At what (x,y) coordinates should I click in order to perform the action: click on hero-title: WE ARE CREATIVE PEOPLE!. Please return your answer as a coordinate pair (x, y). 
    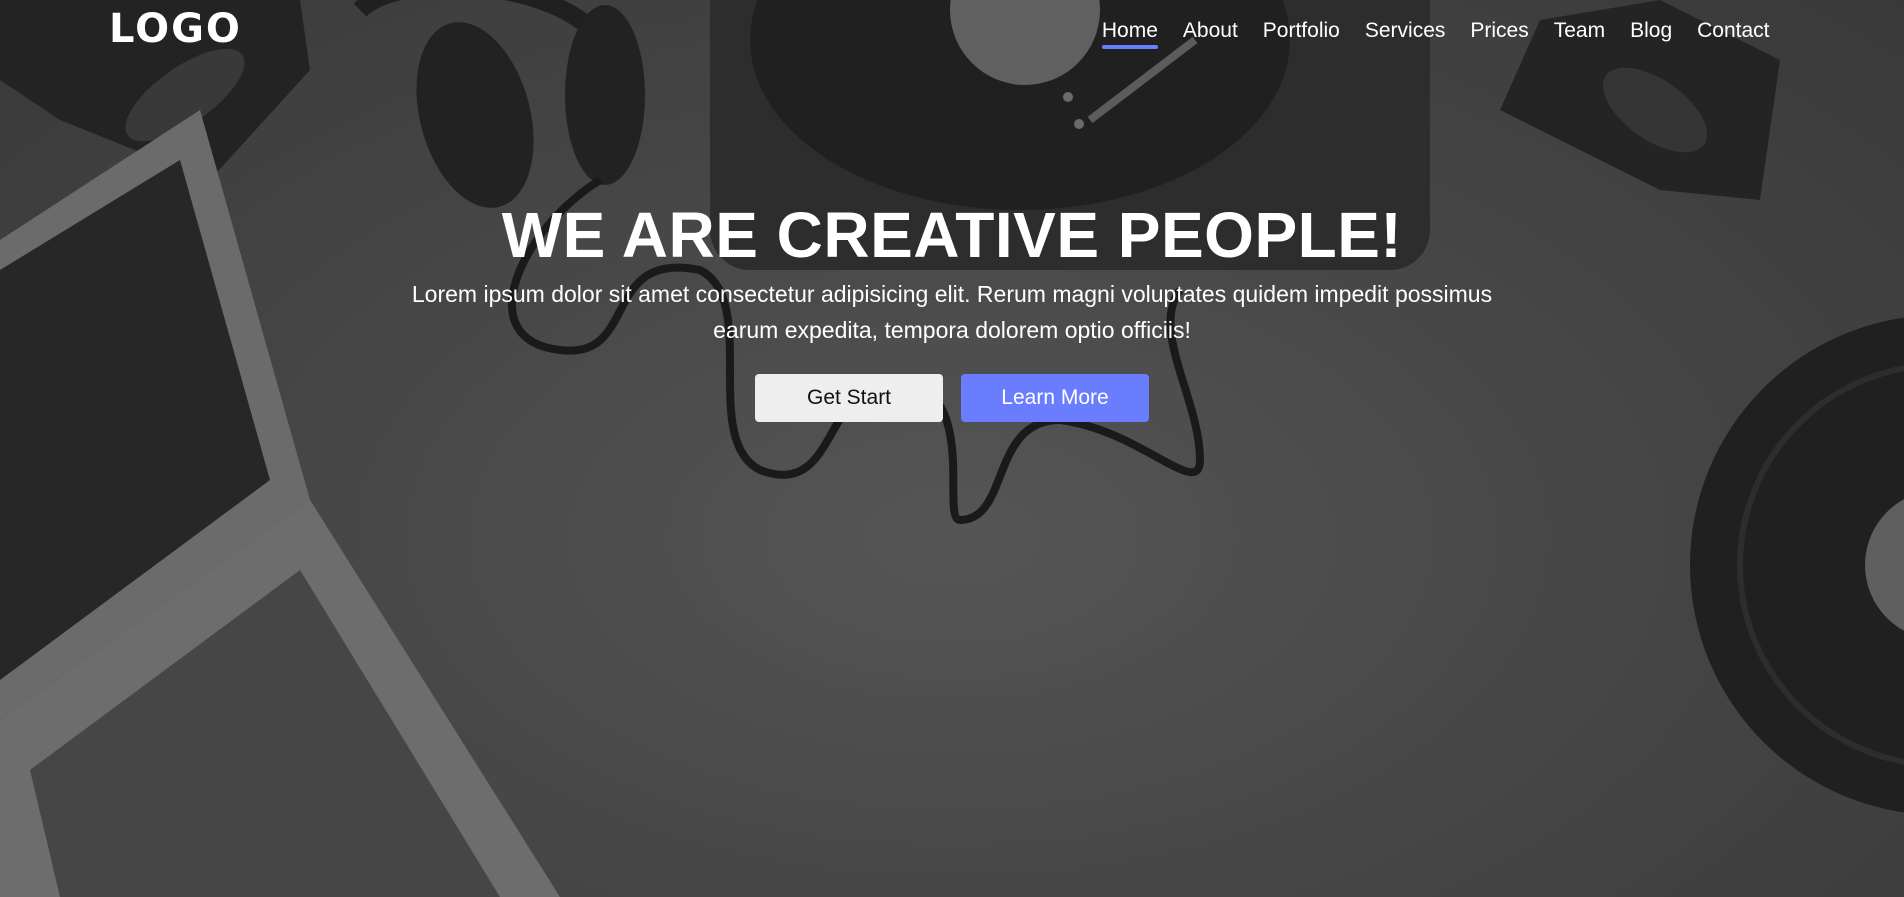
    Looking at the image, I should click on (952, 235).